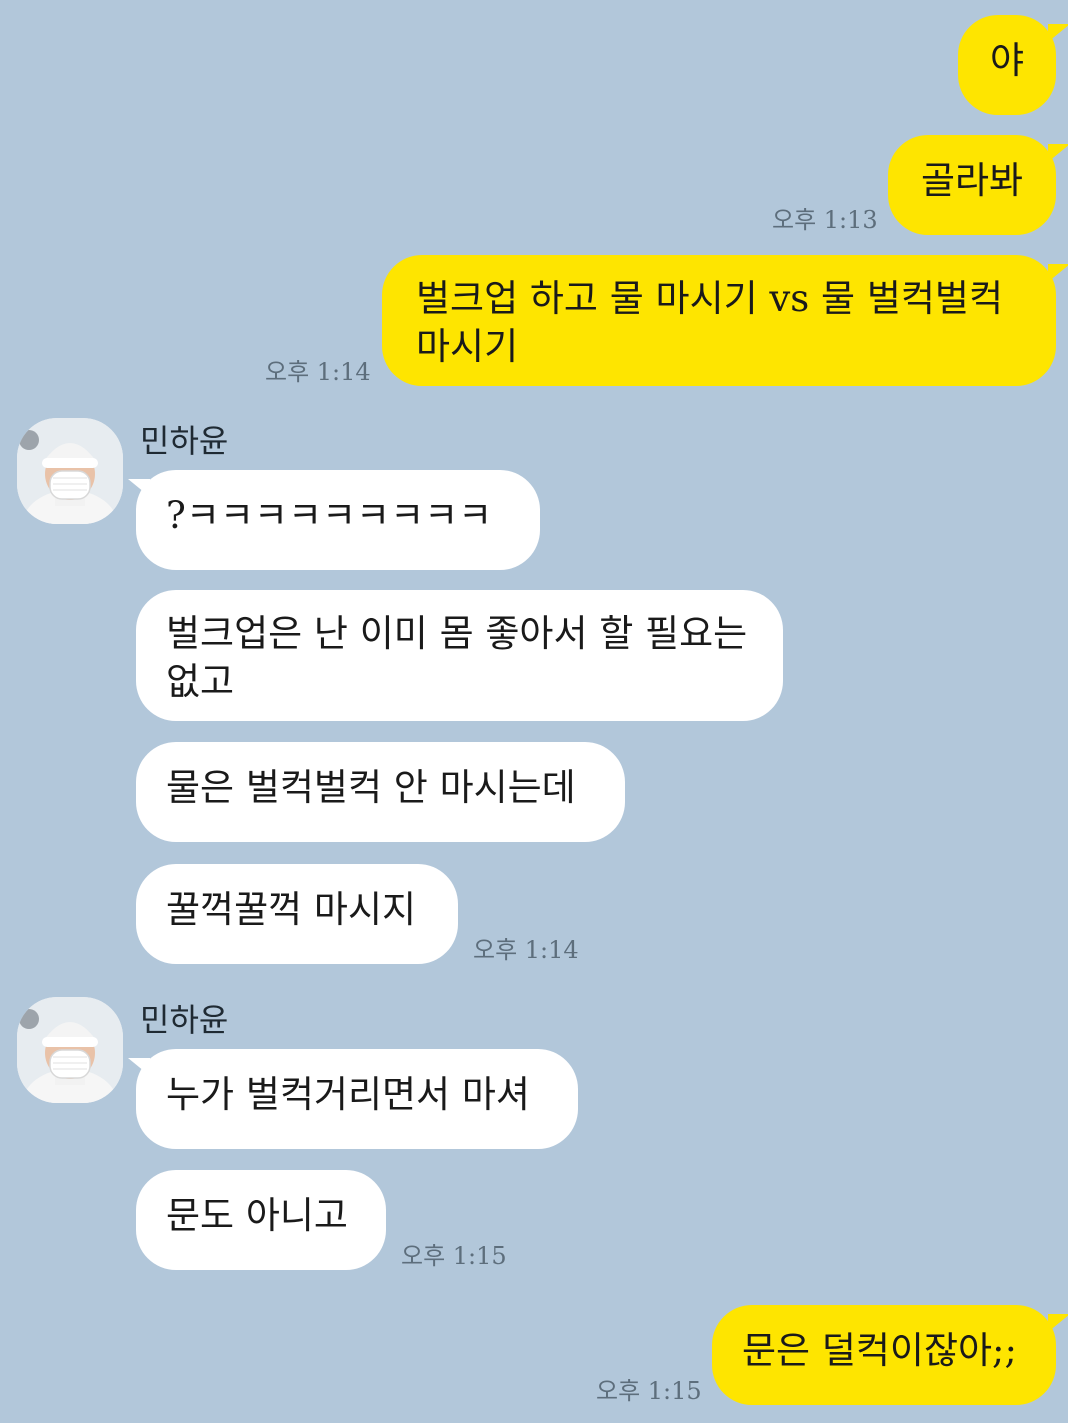  Describe the element at coordinates (972, 185) in the screenshot. I see `outgoing-message-bubble: 골라봐` at that location.